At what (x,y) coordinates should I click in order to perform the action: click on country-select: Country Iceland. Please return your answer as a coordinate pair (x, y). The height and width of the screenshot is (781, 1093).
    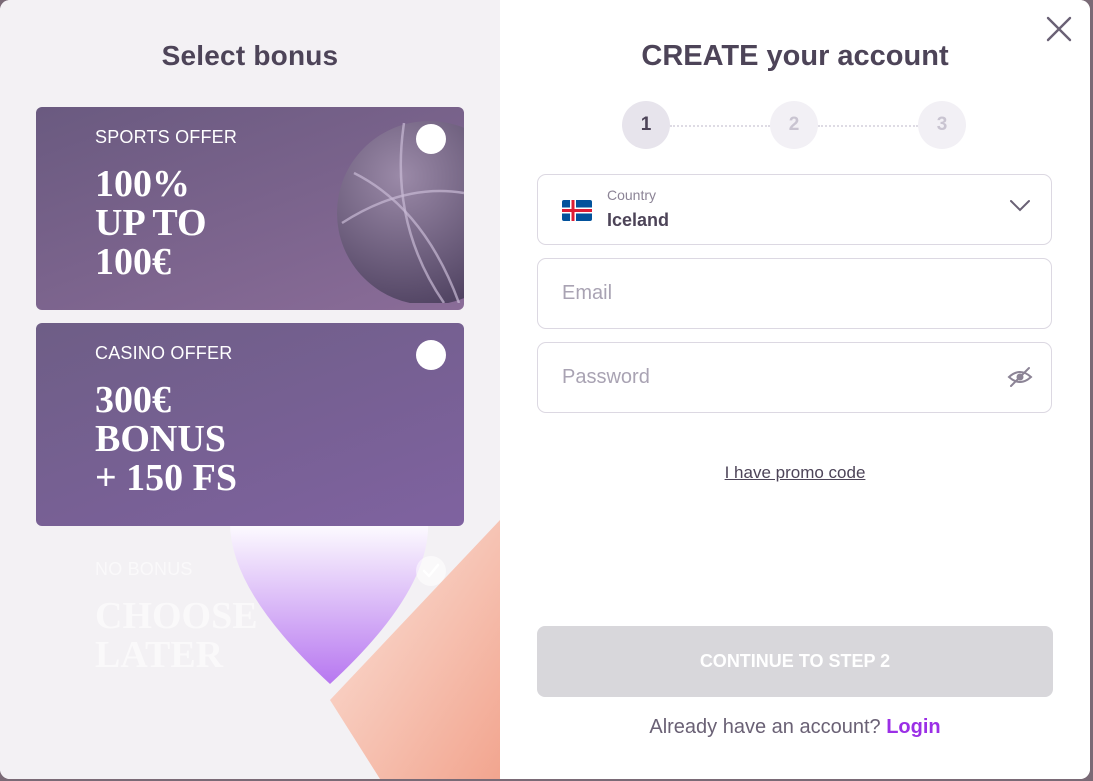
    Looking at the image, I should click on (794, 209).